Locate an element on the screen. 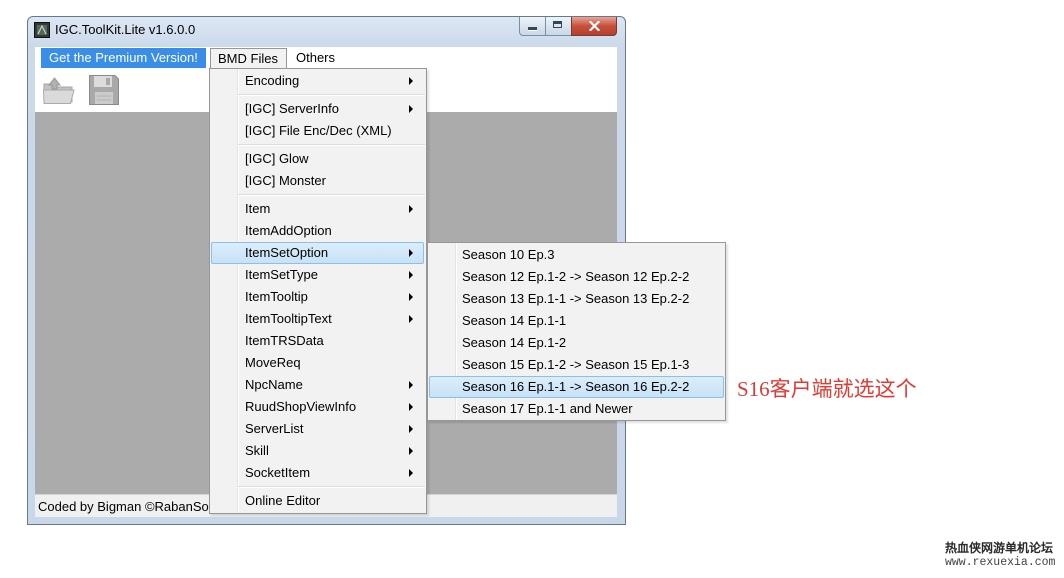 The image size is (1064, 578). submenu-item-season-16: Season 16 Ep.1-1 -> Season 16 Ep.2-2 is located at coordinates (576, 387).